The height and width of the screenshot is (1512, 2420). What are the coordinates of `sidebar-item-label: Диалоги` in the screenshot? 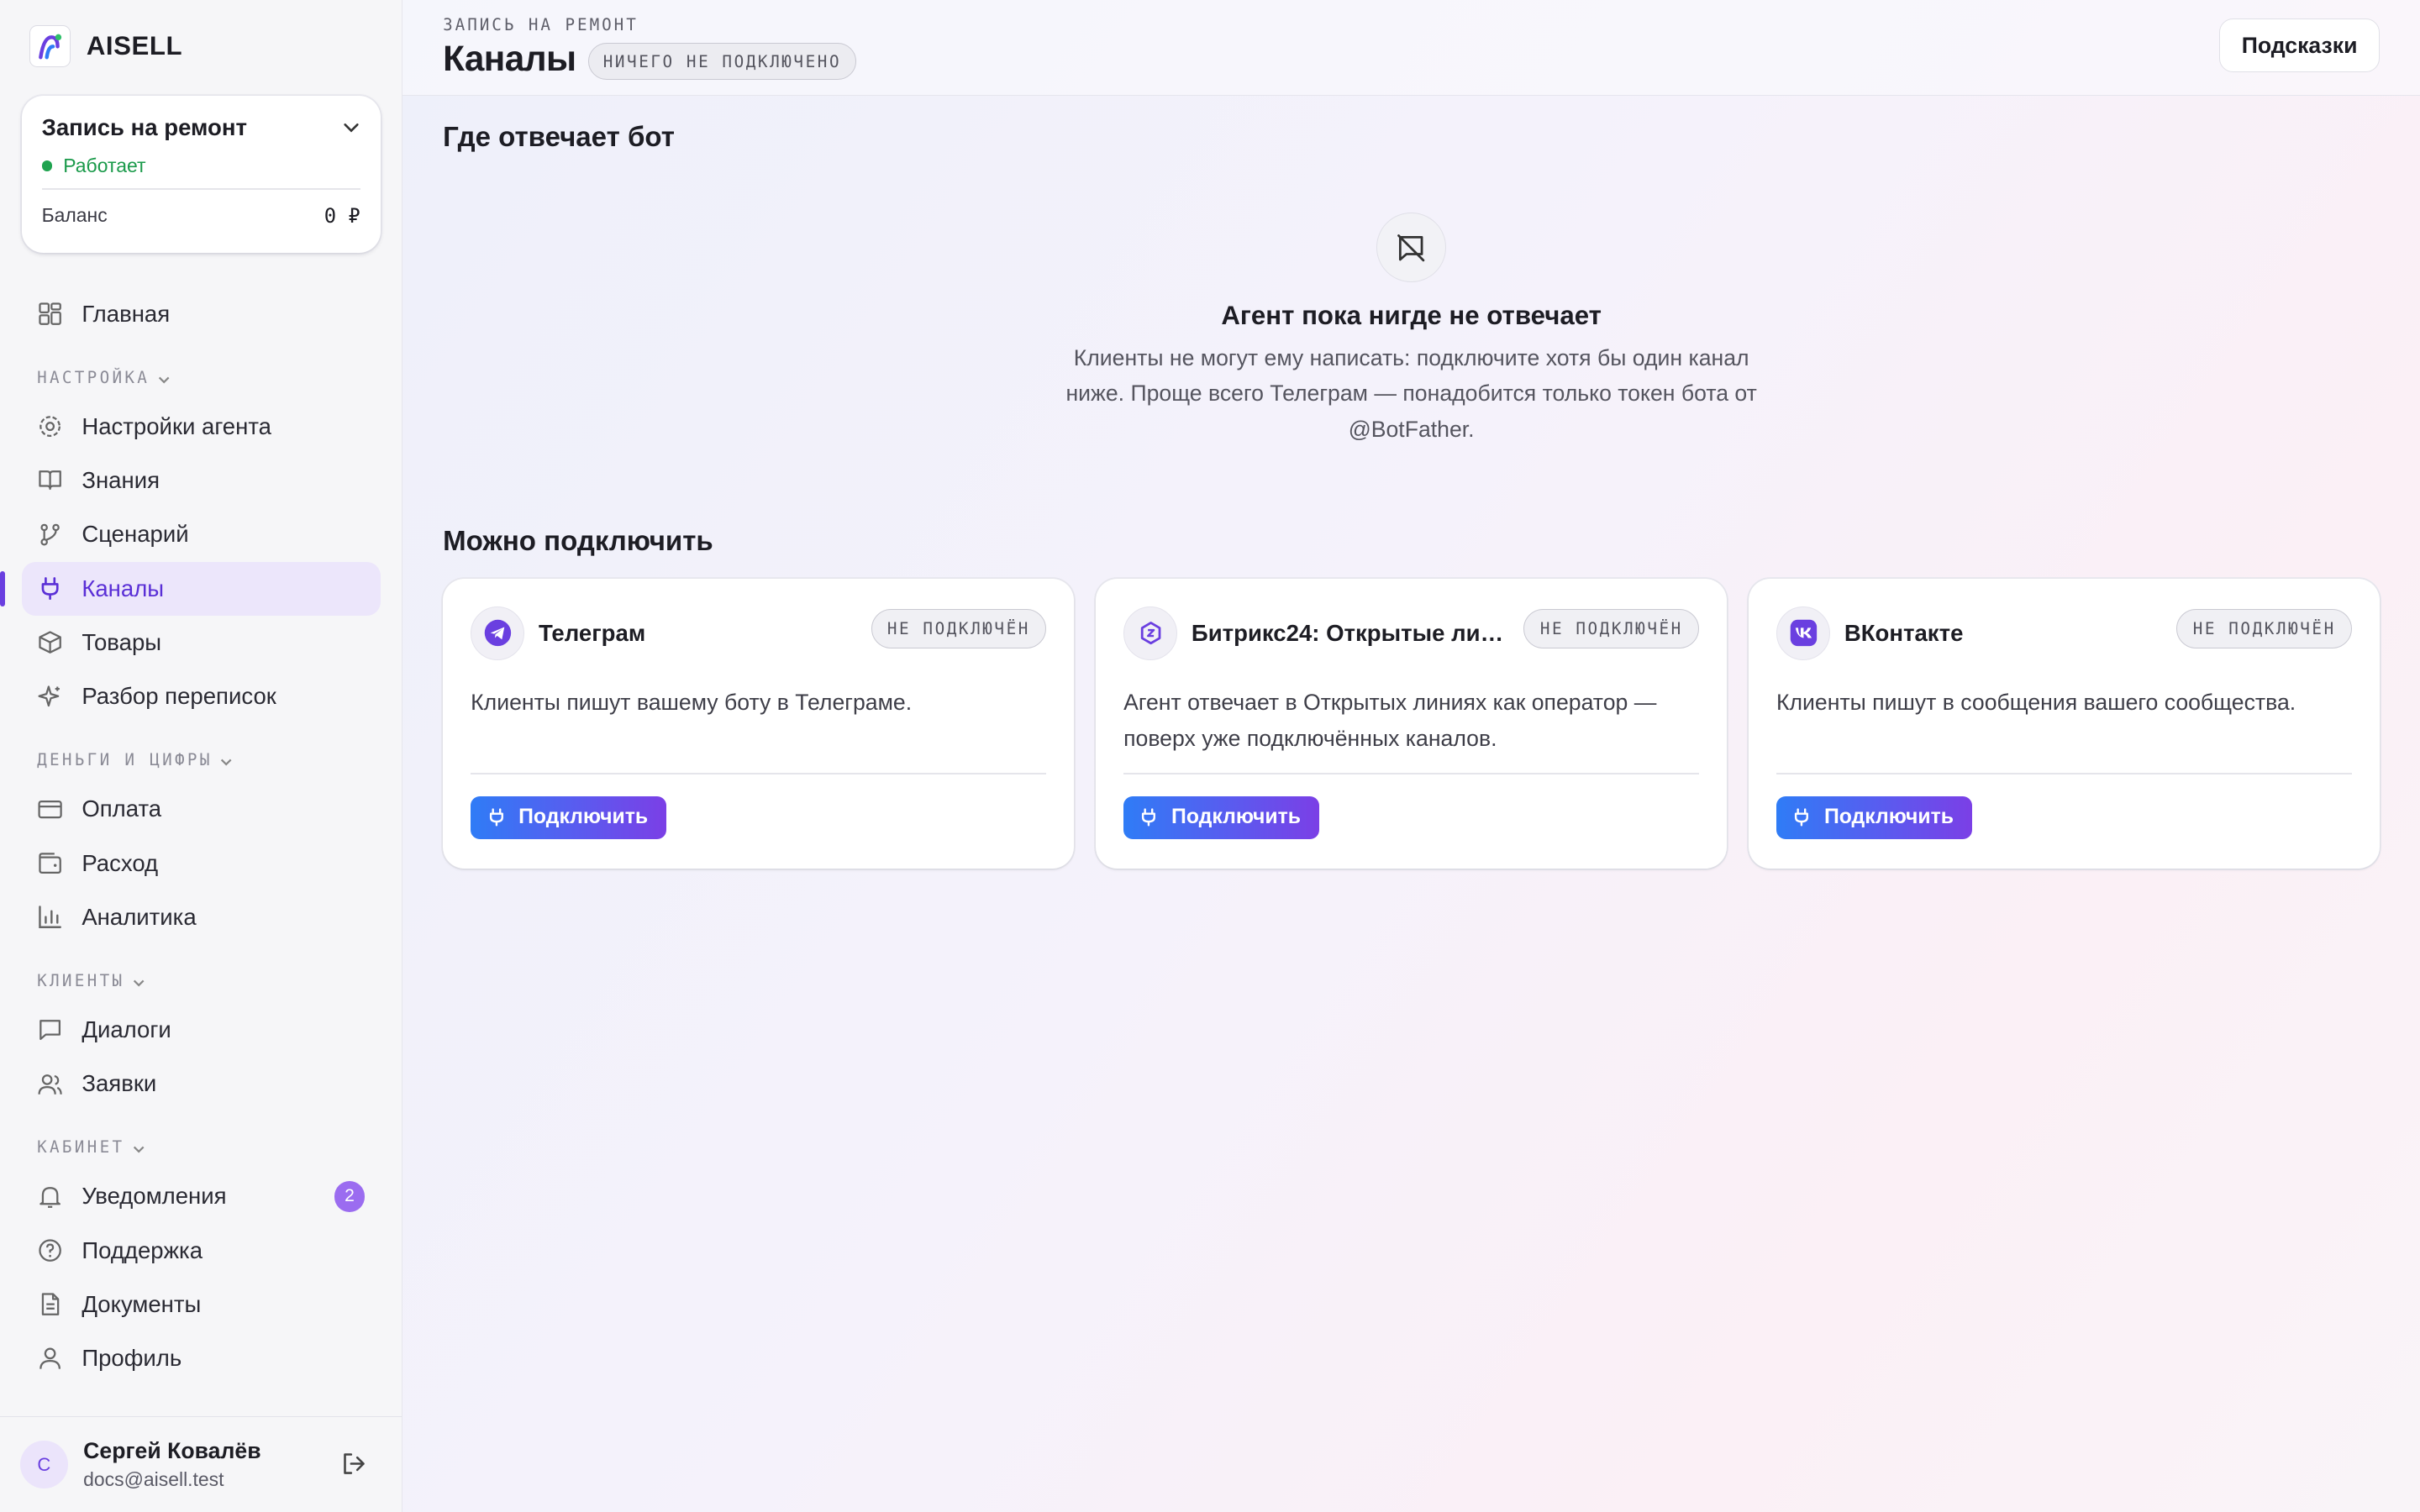 It's located at (127, 1029).